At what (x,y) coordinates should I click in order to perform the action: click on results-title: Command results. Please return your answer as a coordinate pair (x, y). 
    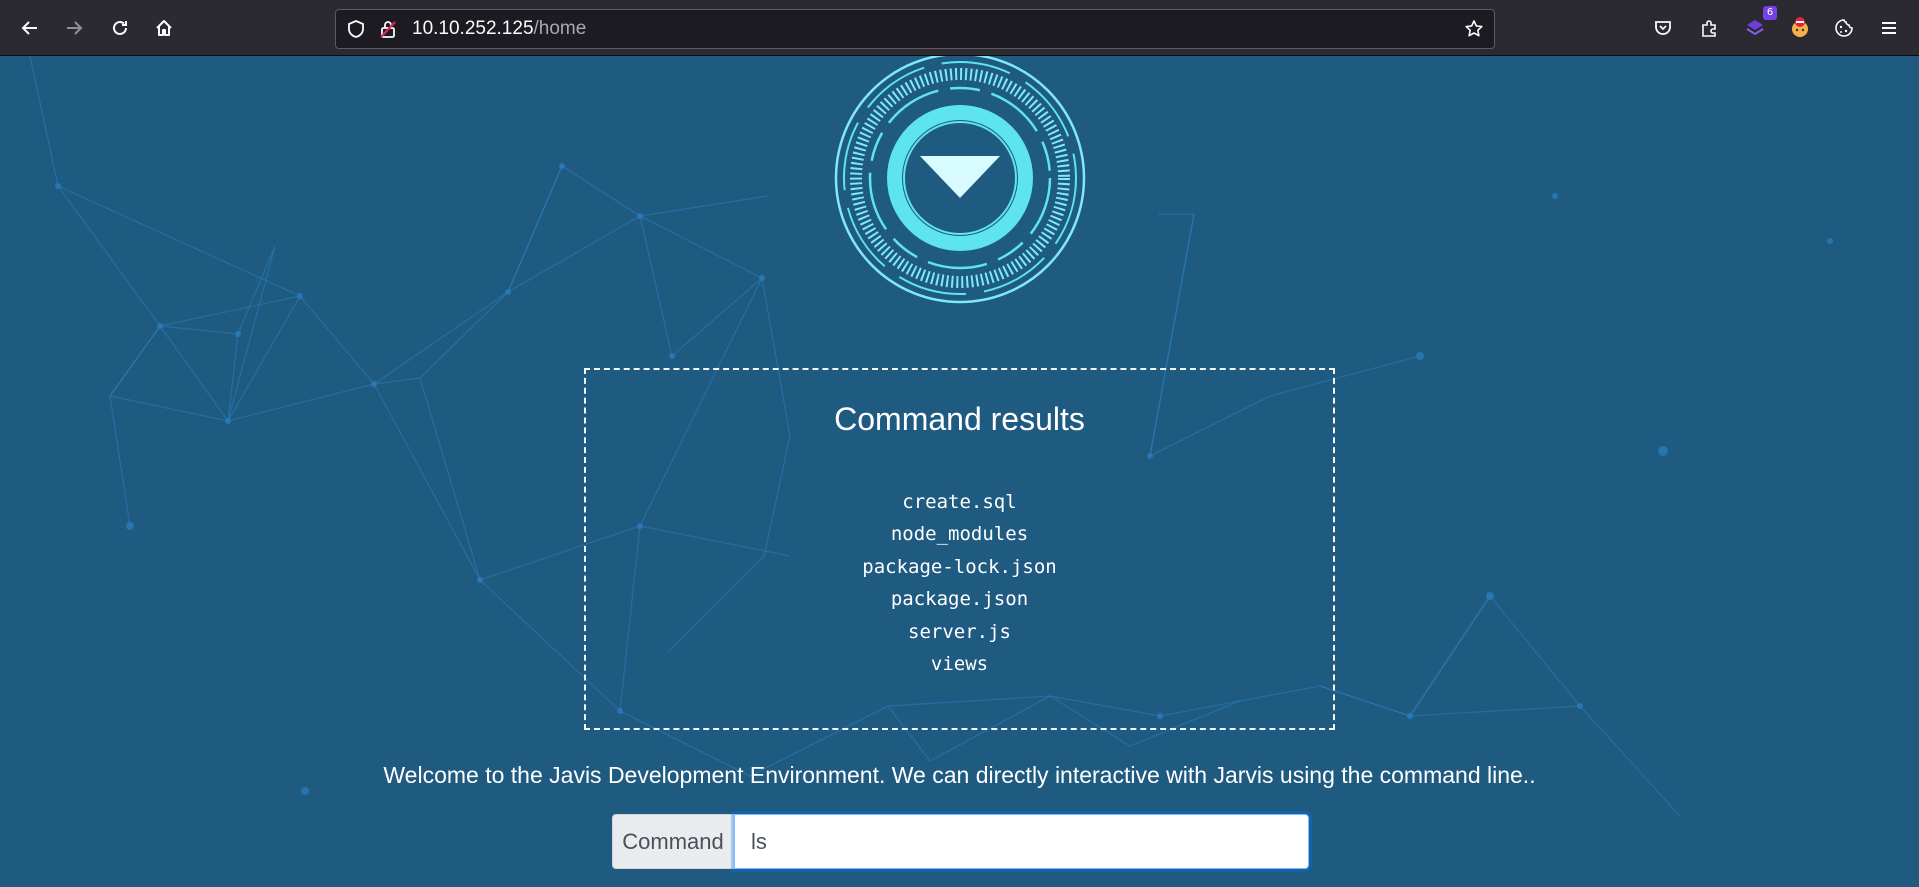
    Looking at the image, I should click on (959, 419).